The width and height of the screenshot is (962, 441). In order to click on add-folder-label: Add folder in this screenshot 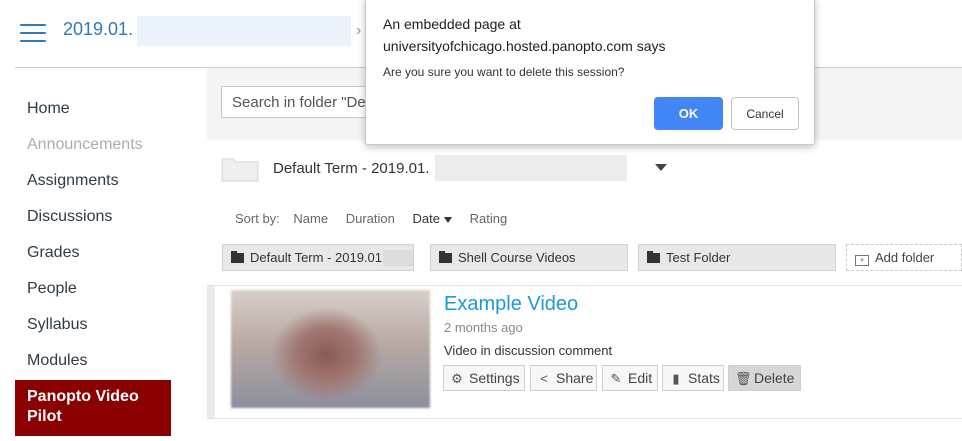, I will do `click(905, 257)`.